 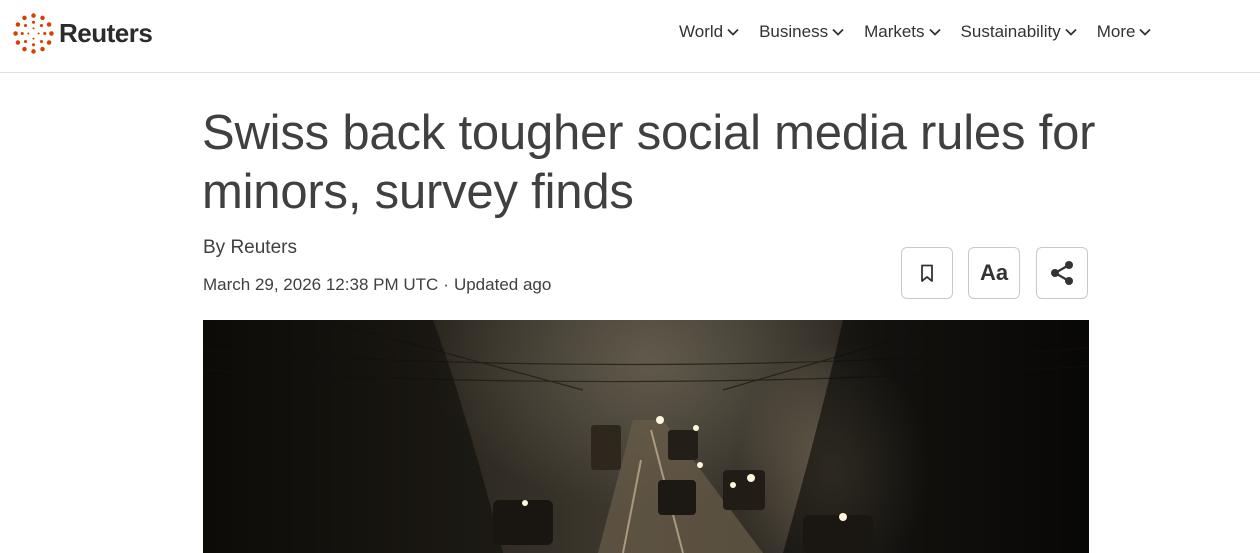 I want to click on article-byline: By Reuters, so click(x=250, y=248).